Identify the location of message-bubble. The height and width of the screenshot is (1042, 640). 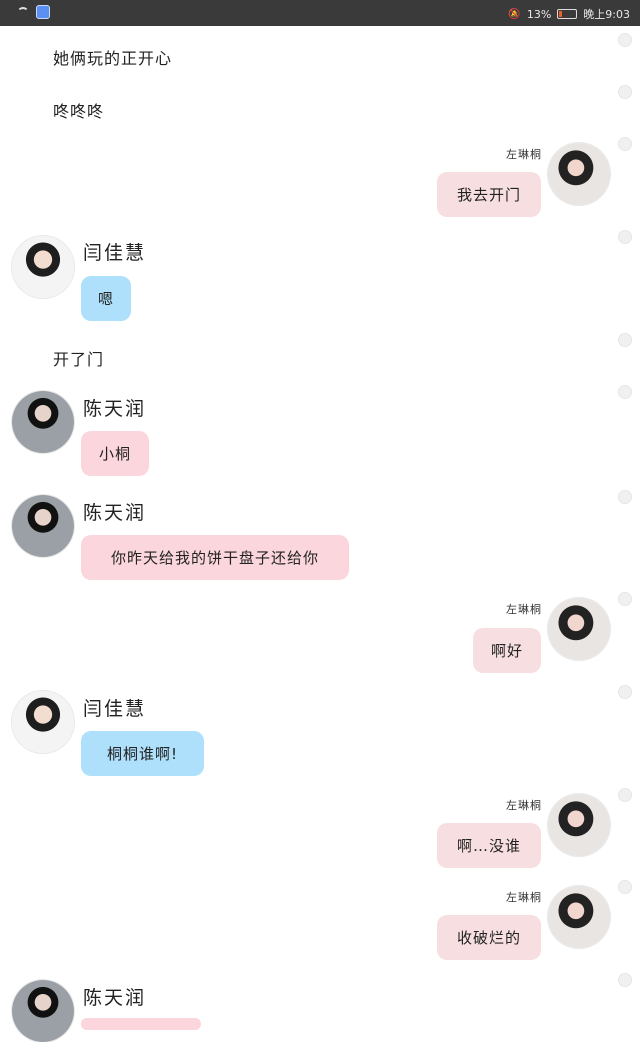
(141, 1024).